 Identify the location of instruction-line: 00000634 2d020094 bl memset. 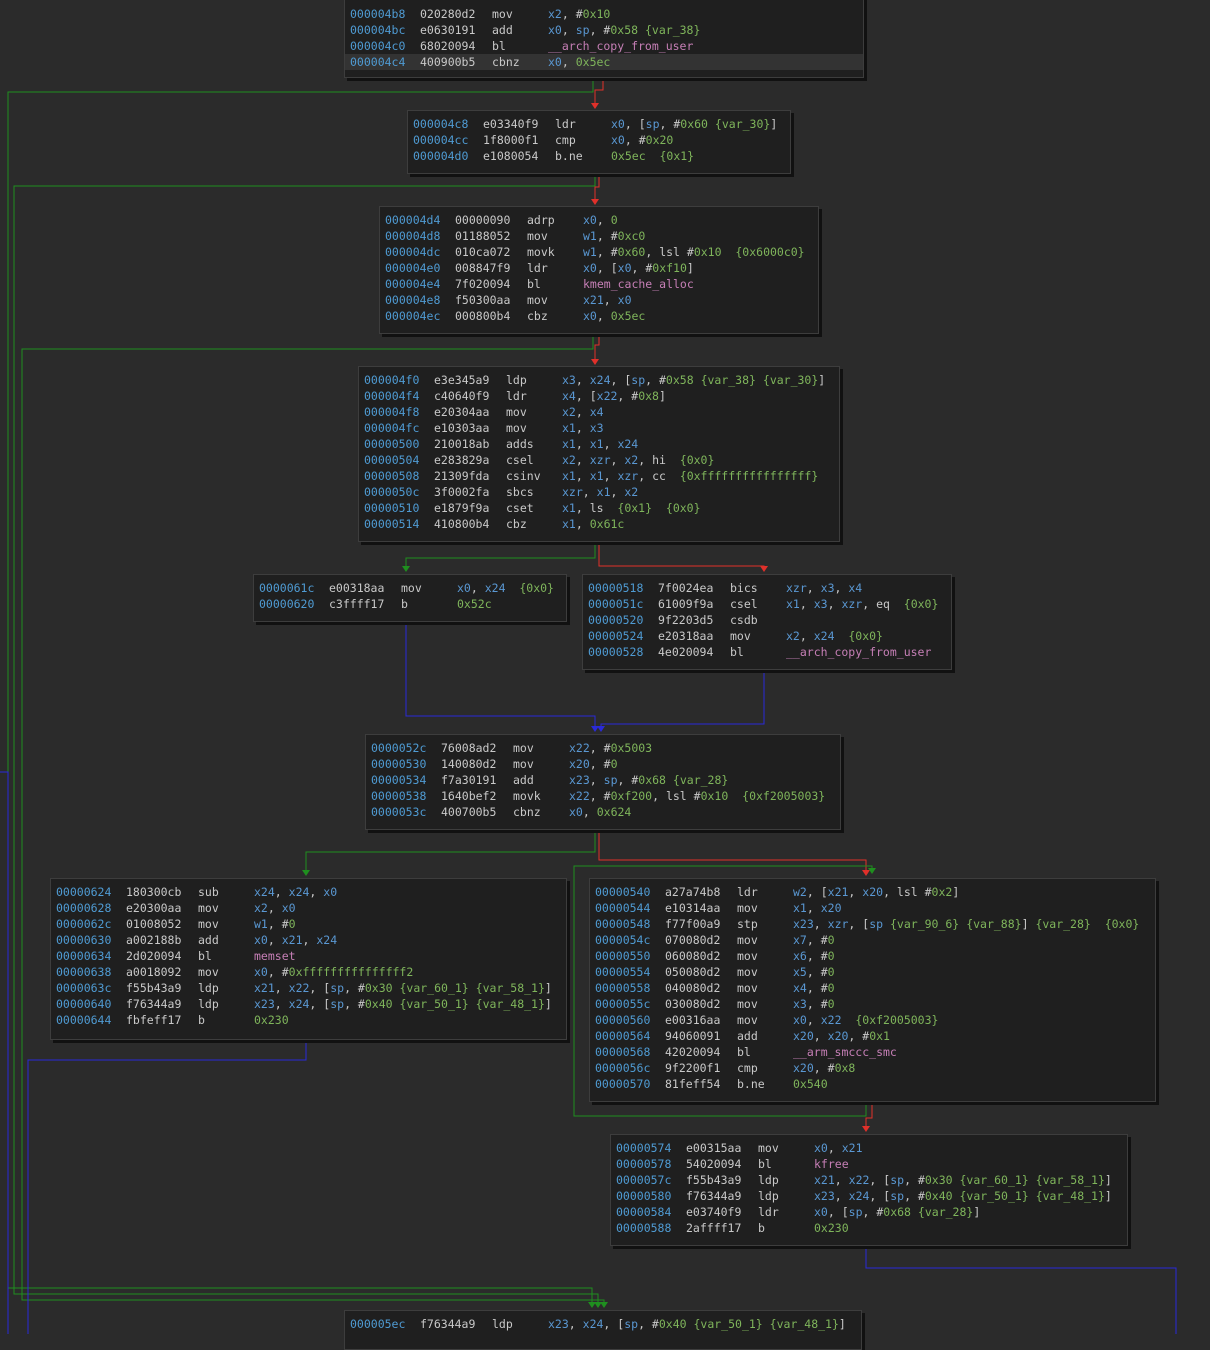
(308, 956).